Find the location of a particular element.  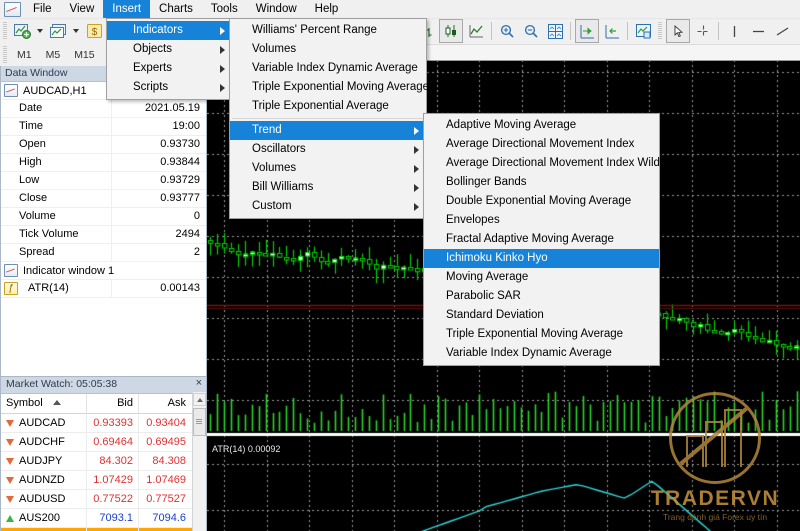

templates-button is located at coordinates (643, 31).